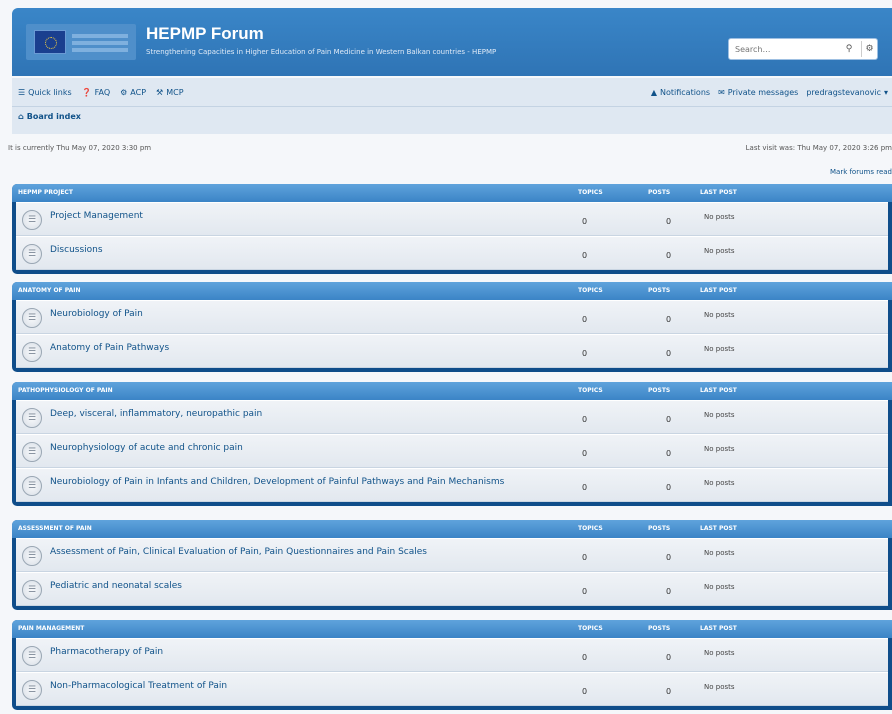 This screenshot has width=892, height=714. Describe the element at coordinates (65, 390) in the screenshot. I see `category-title: Pathophysiology of Pain` at that location.